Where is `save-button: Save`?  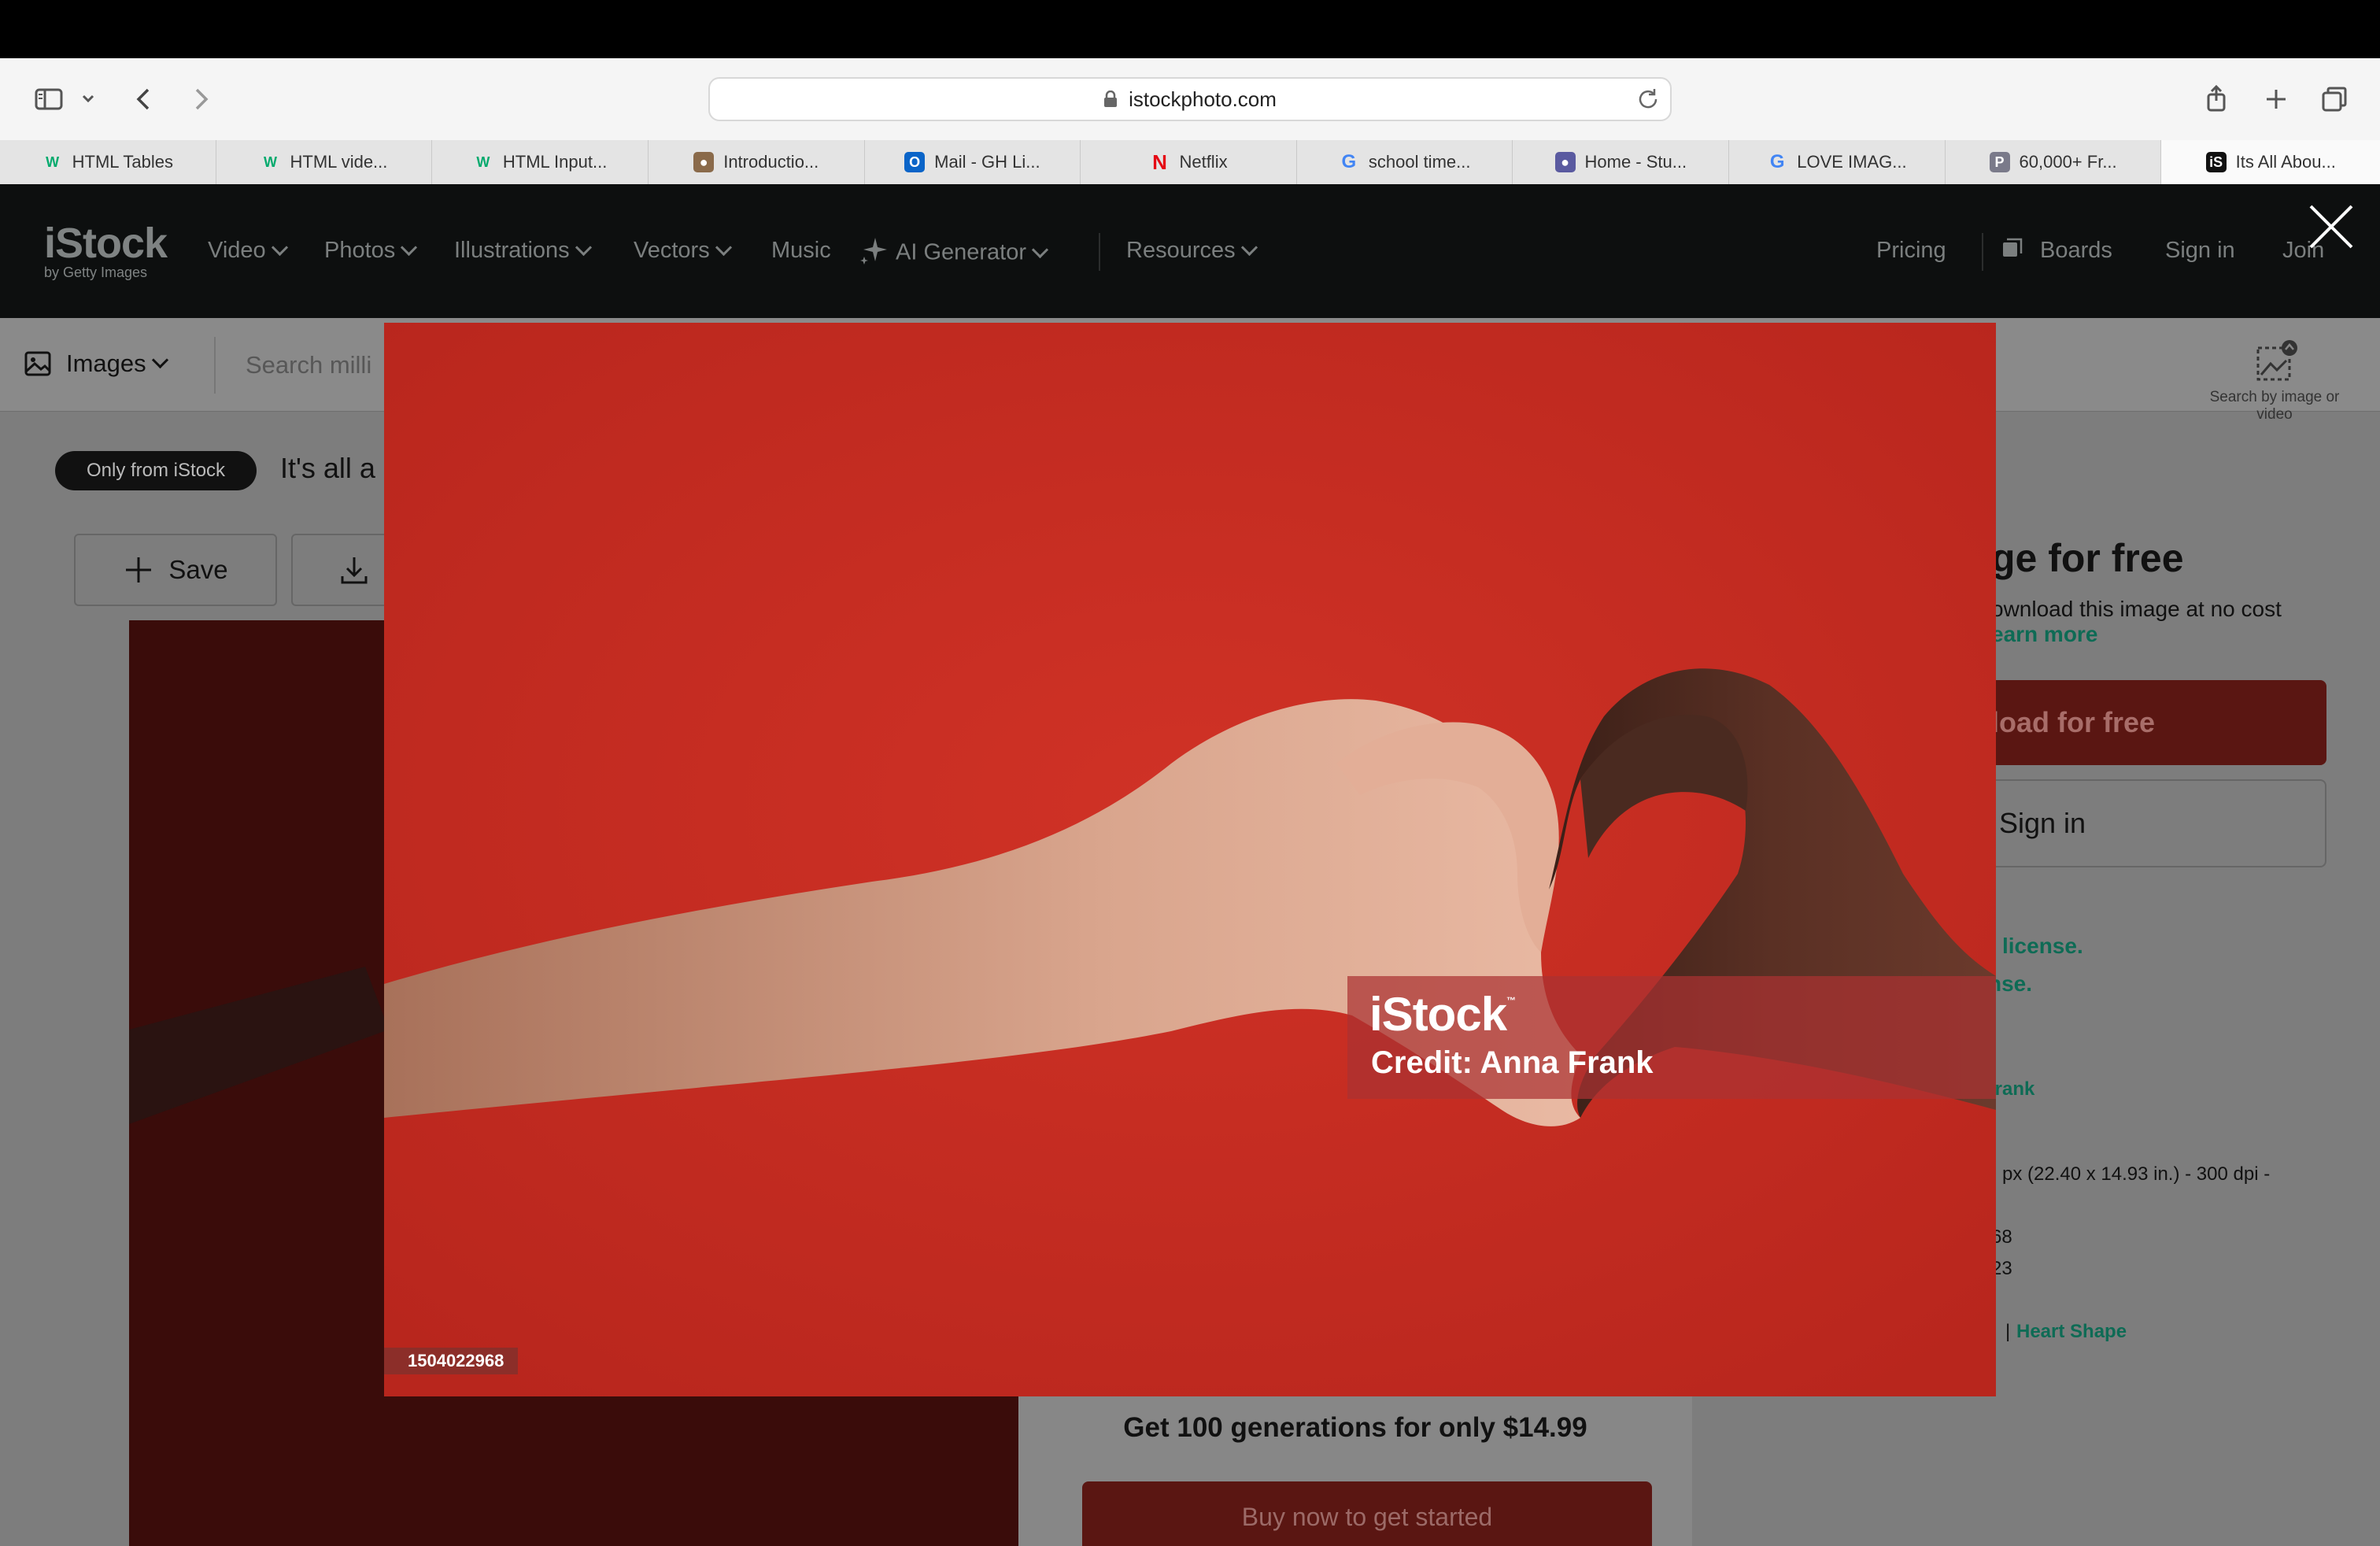
save-button: Save is located at coordinates (175, 570).